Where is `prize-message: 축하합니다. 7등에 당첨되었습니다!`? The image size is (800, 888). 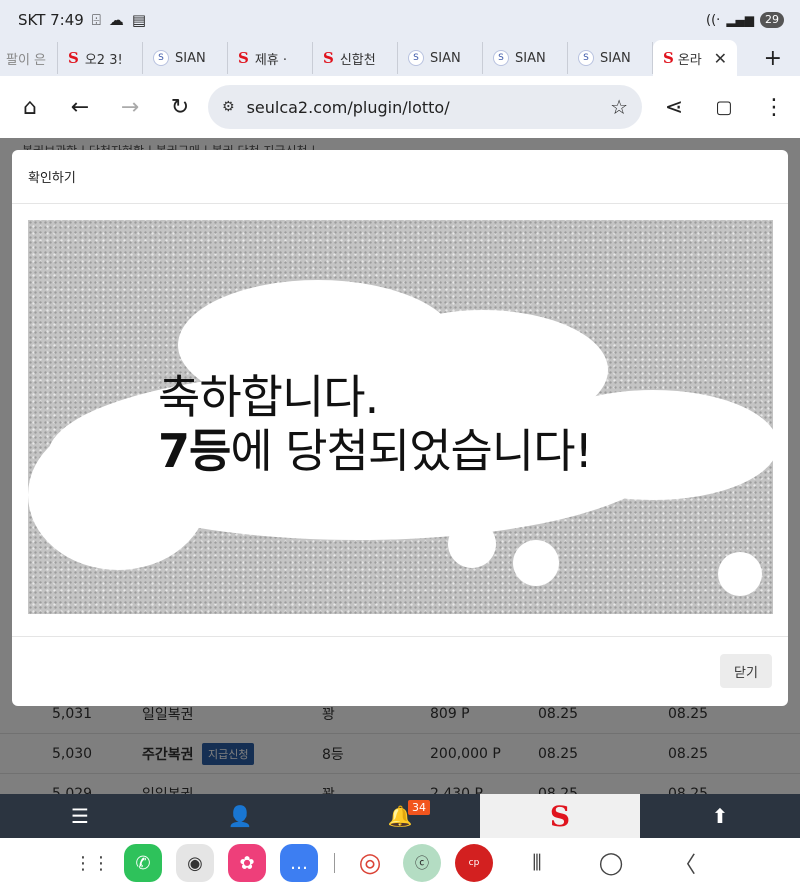
prize-message: 축하합니다. 7등에 당첨되었습니다! is located at coordinates (375, 424).